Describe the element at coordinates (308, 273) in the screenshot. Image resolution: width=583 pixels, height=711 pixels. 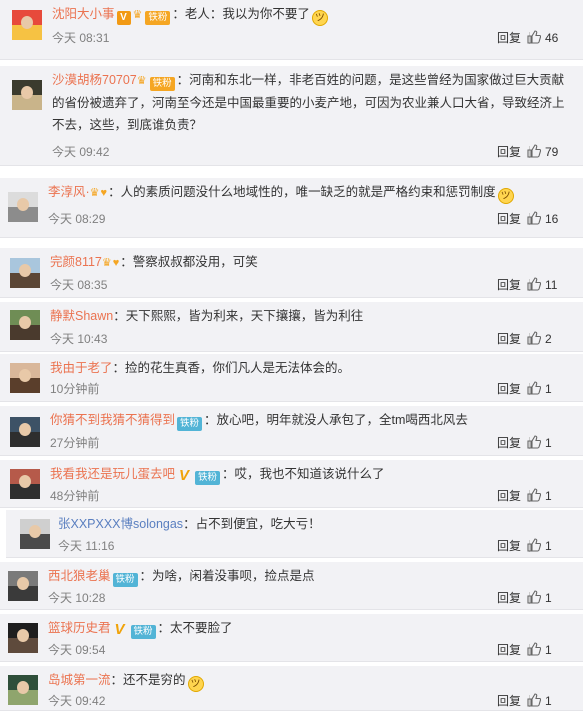
I see `comment-body: 完颜8117♛♥：警察叔叔都没用，可笑 今天 08:35 回复 11` at that location.